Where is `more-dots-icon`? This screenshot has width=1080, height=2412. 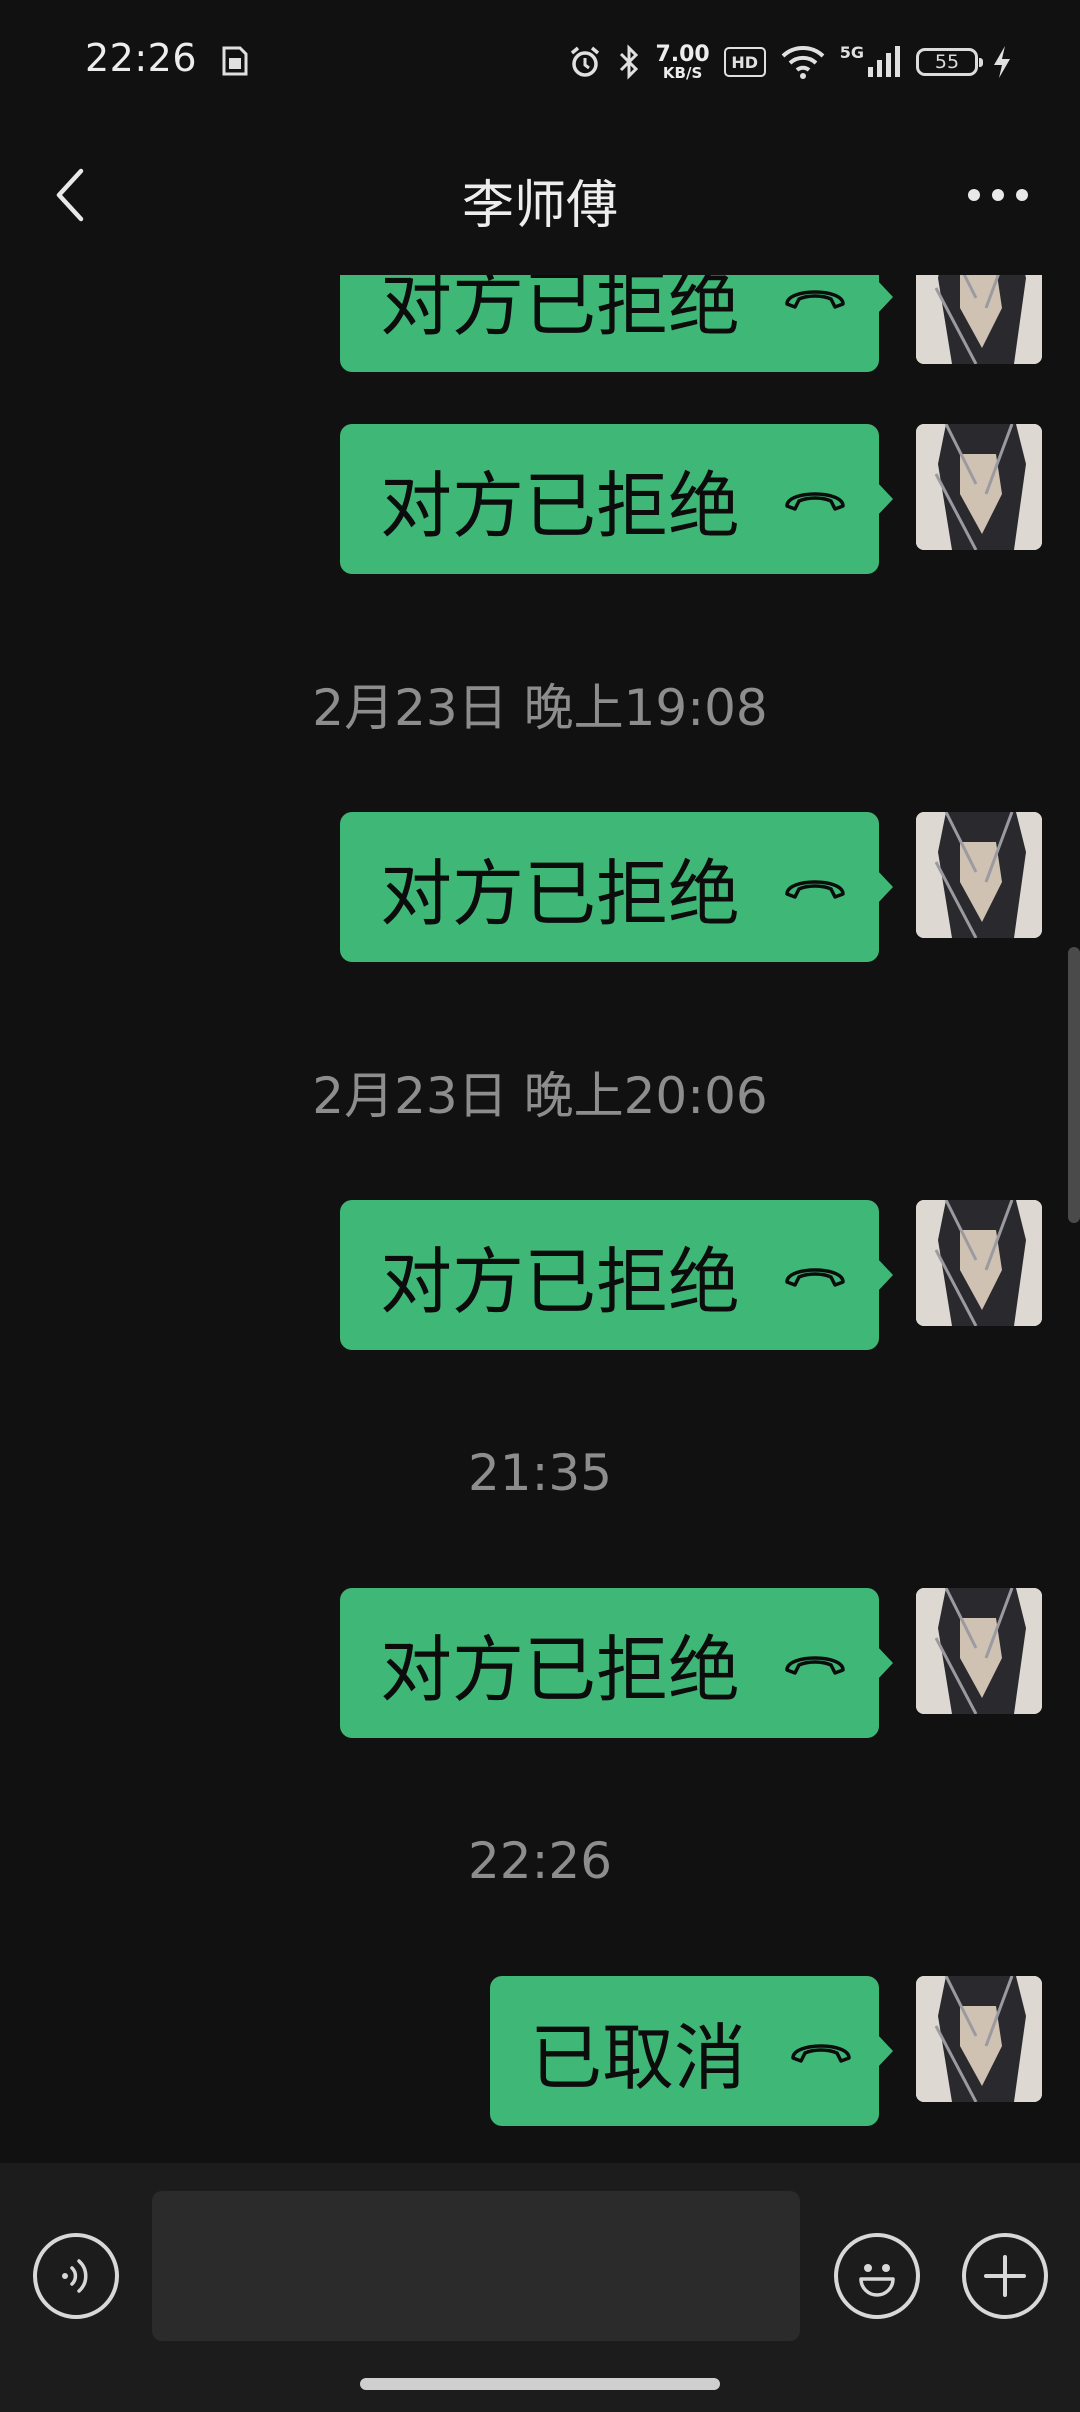
more-dots-icon is located at coordinates (998, 195).